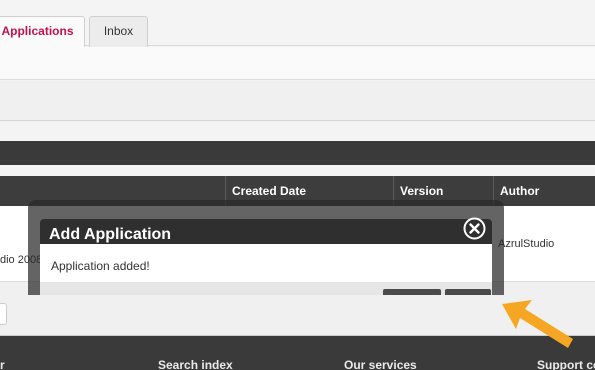 Image resolution: width=595 pixels, height=370 pixels. Describe the element at coordinates (297, 23) in the screenshot. I see `tab-bar: Applications Inbox` at that location.